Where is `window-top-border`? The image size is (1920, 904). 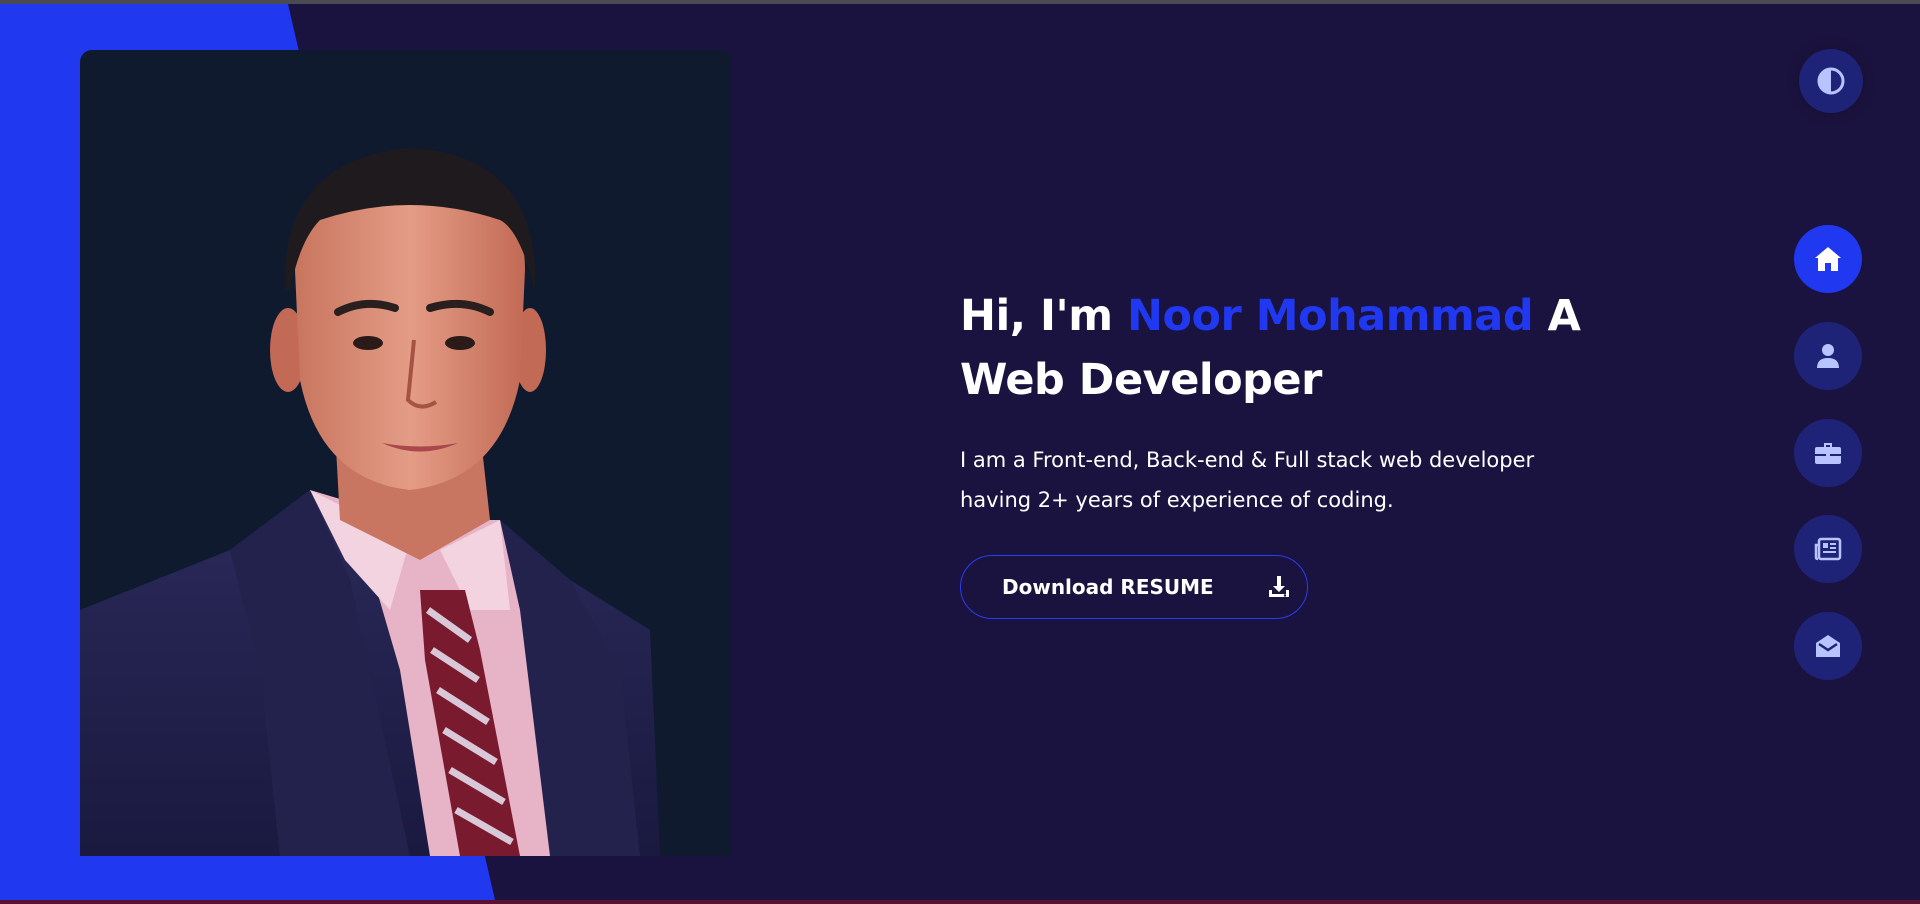 window-top-border is located at coordinates (960, 2).